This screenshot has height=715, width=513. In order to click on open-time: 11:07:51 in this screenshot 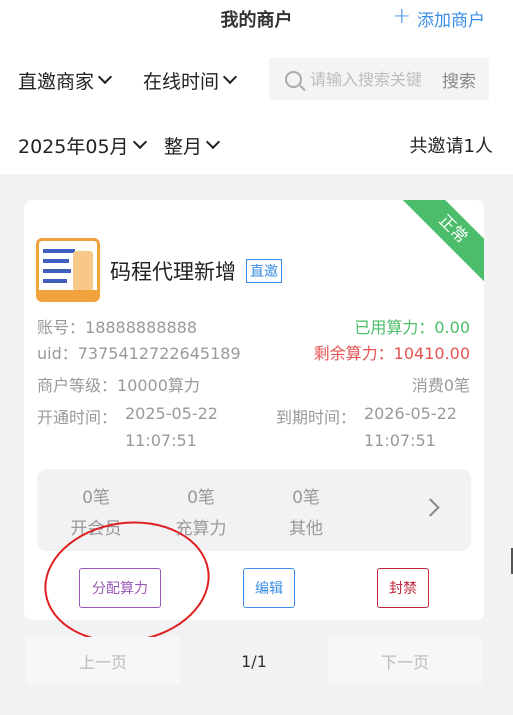, I will do `click(161, 440)`.